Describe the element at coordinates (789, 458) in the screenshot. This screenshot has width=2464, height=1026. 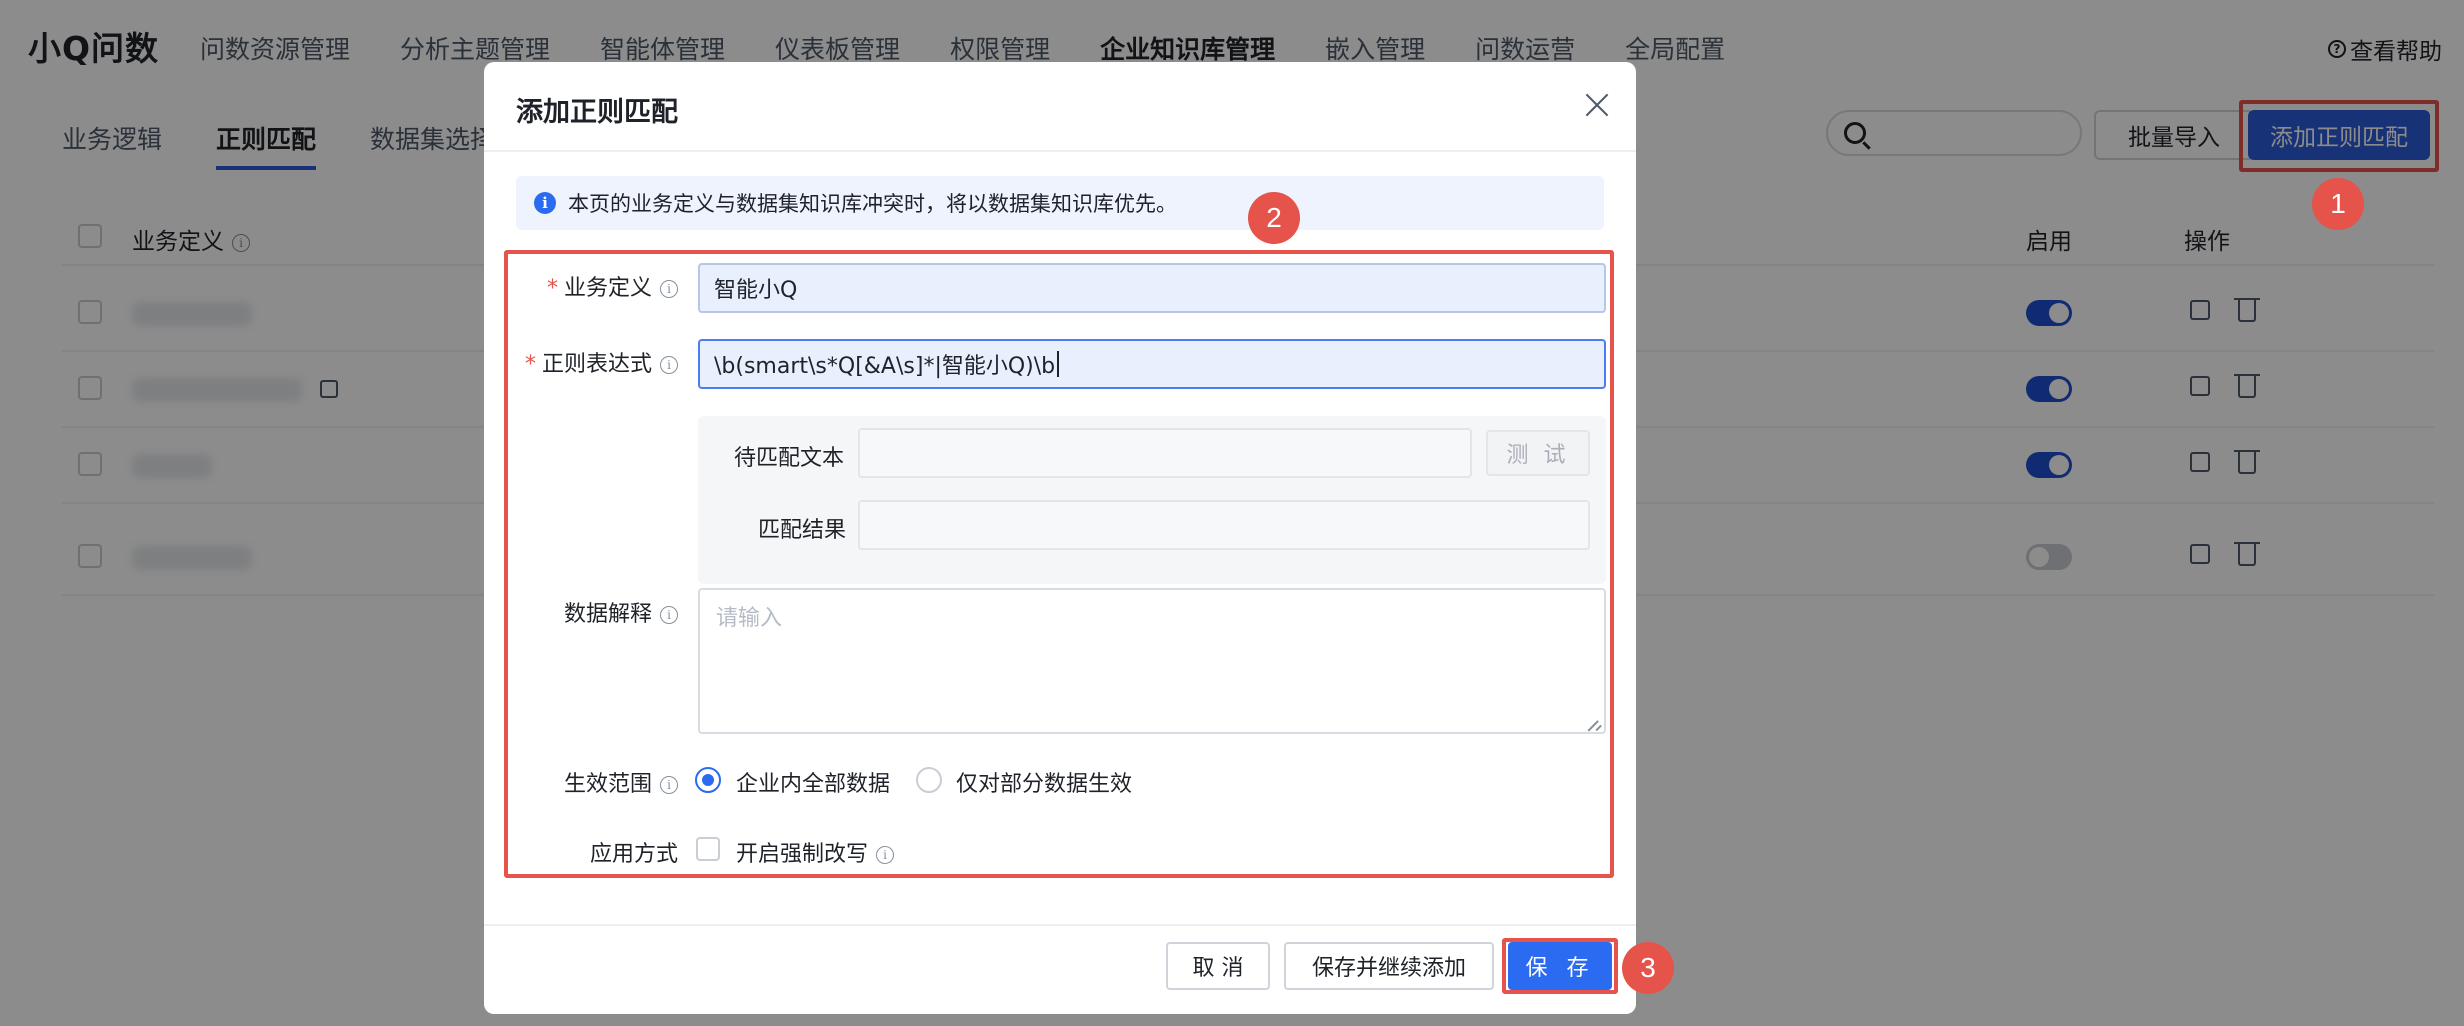
I see `test-text-label: 待匹配文本` at that location.